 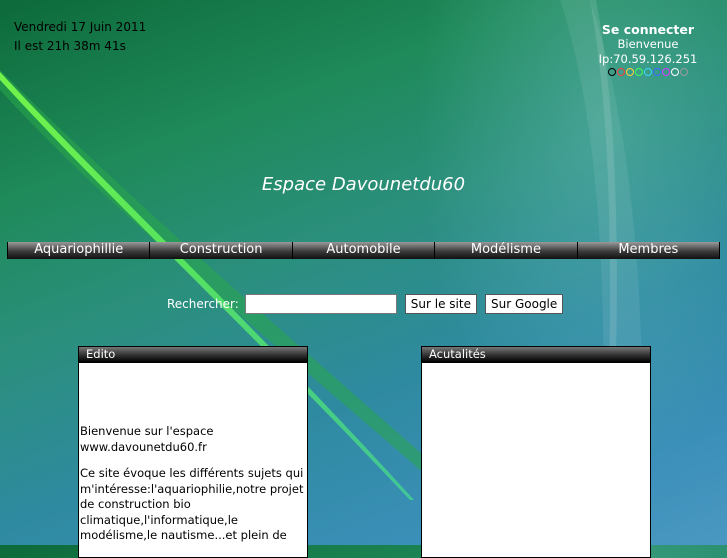 What do you see at coordinates (649, 250) in the screenshot?
I see `nav-item-membres: Membres` at bounding box center [649, 250].